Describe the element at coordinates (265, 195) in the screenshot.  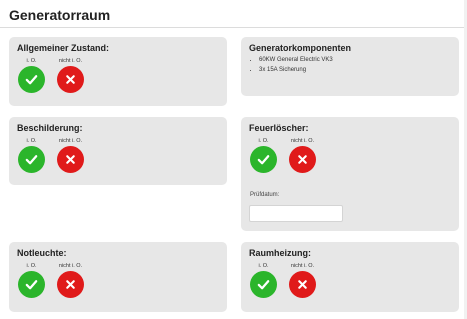
I see `pruefdatum-label: Prüfdatum:` at that location.